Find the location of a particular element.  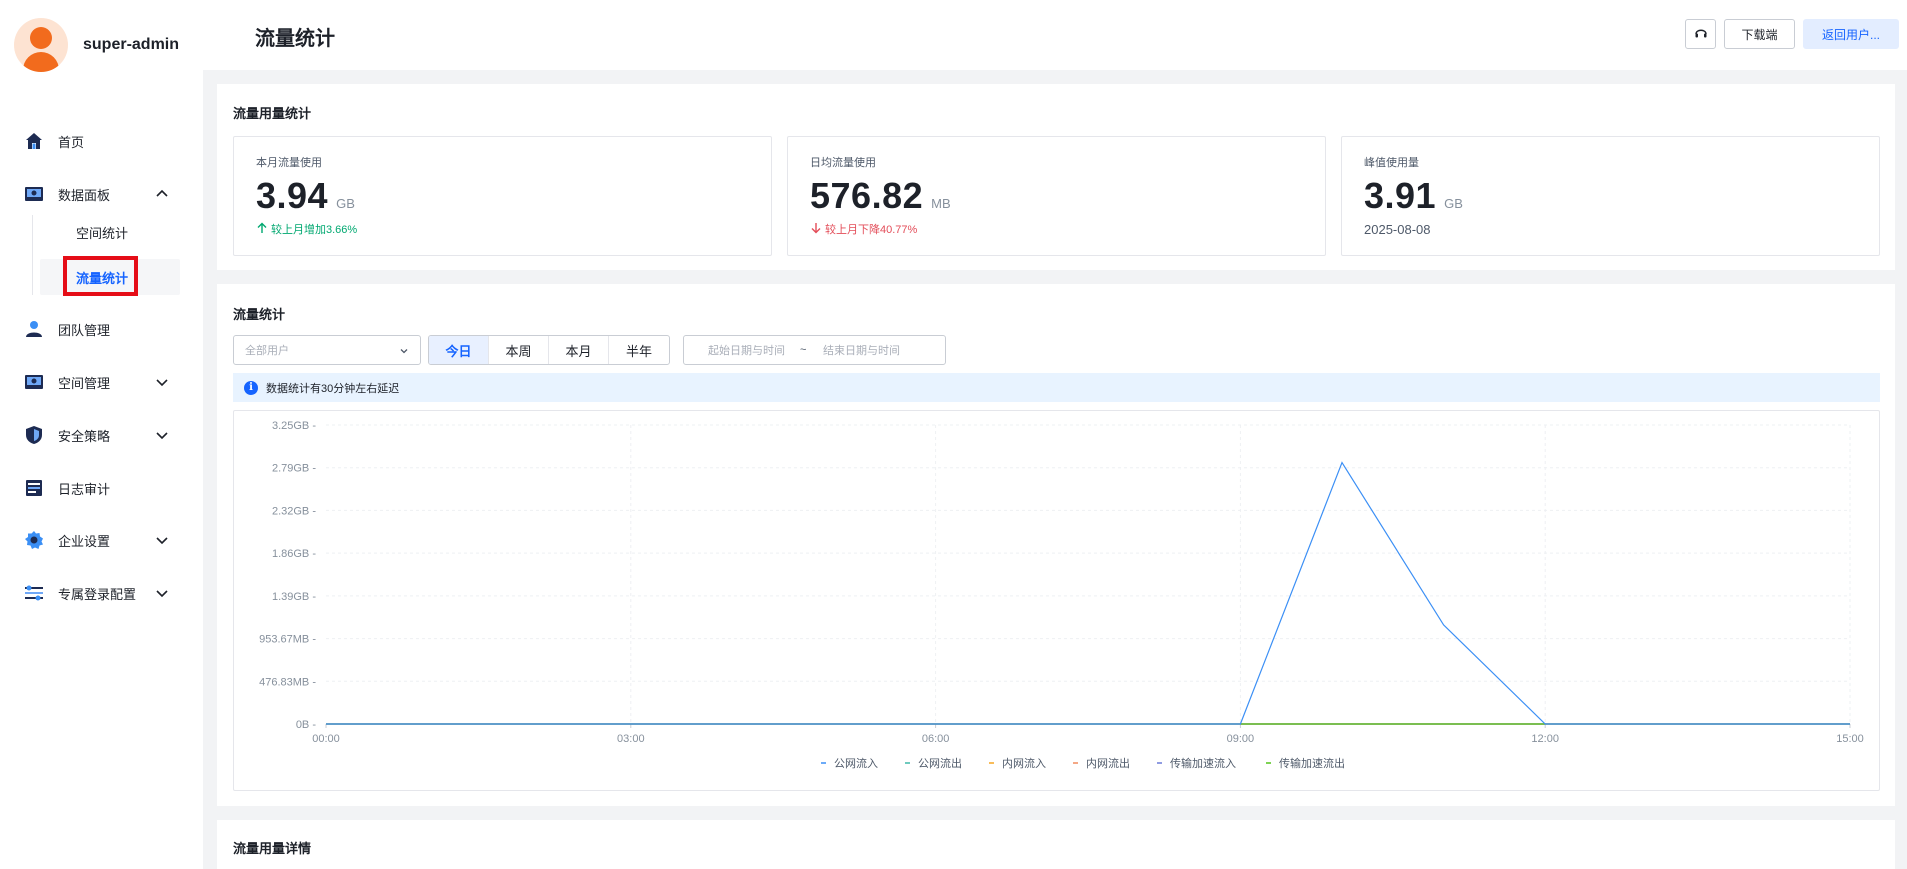

sidebar-item-login-config: 专属登录配置 is located at coordinates (101, 593).